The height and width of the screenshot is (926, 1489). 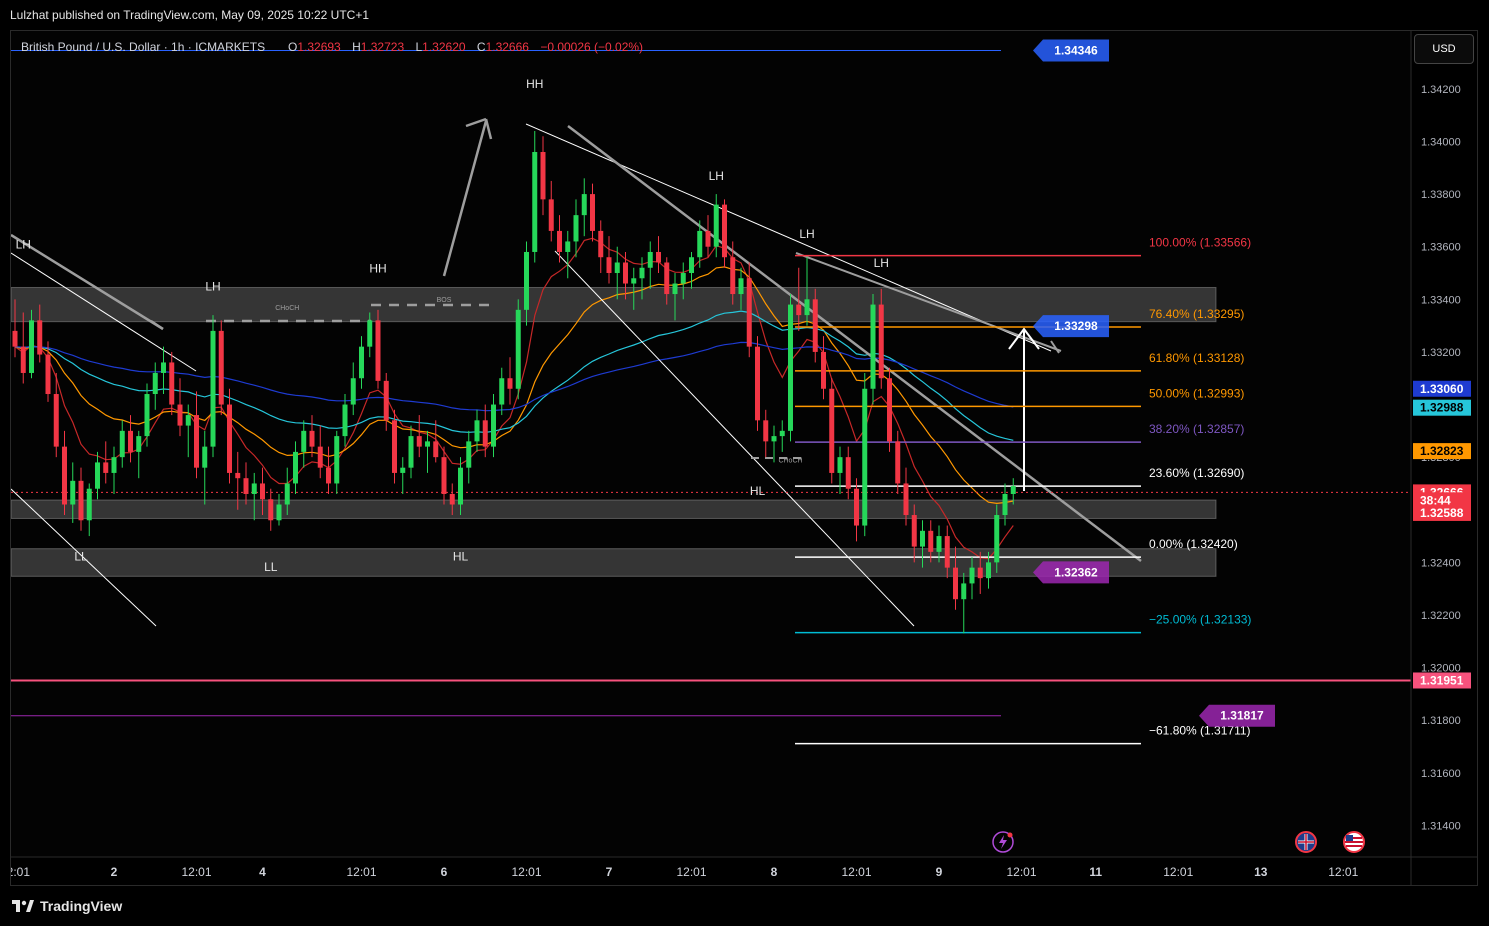 I want to click on price-tick-label: 1.31800, so click(x=1441, y=721).